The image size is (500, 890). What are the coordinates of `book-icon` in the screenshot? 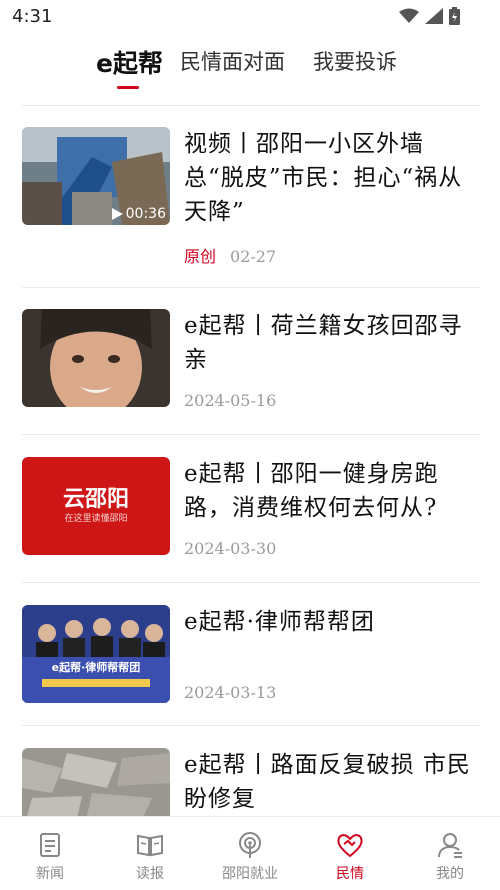 It's located at (150, 845).